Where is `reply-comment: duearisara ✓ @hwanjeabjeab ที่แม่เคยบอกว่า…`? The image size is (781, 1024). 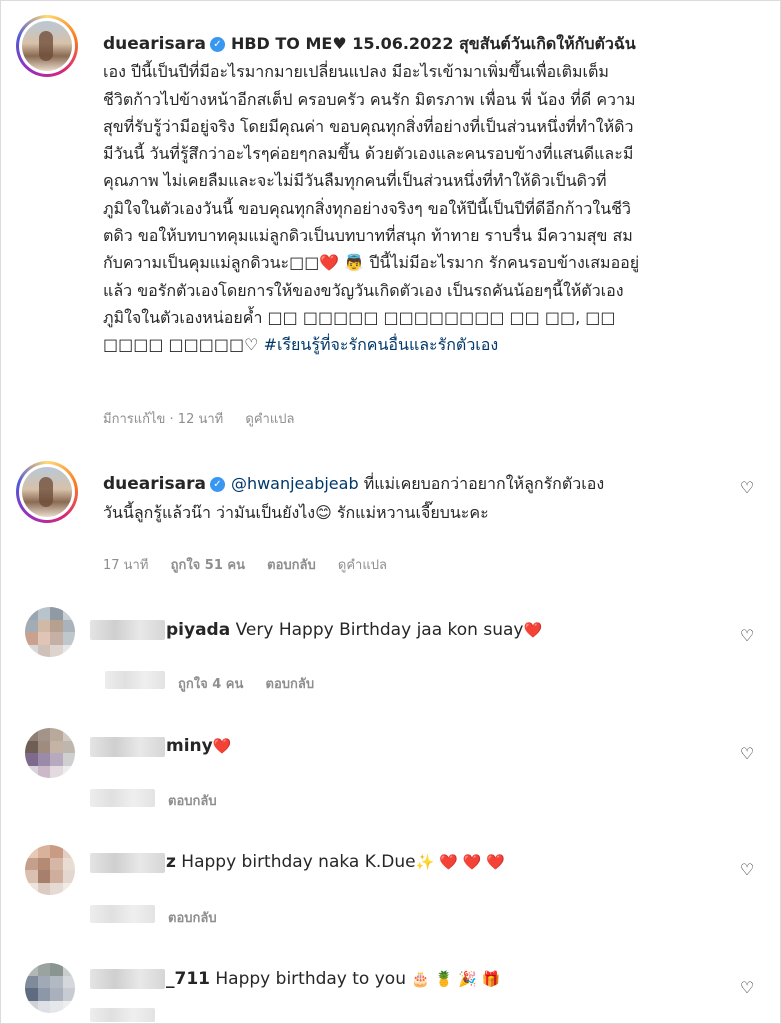 reply-comment: duearisara ✓ @hwanjeabjeab ที่แม่เคยบอกว่า… is located at coordinates (413, 498).